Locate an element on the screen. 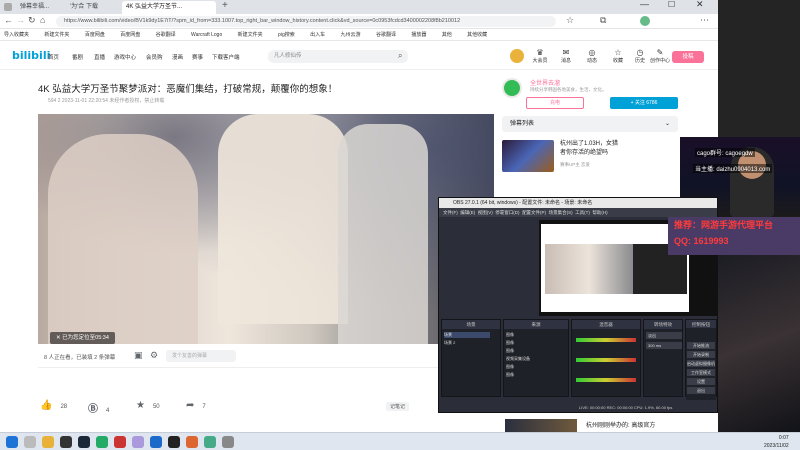  bookmark-item: 其他收藏 is located at coordinates (477, 35).